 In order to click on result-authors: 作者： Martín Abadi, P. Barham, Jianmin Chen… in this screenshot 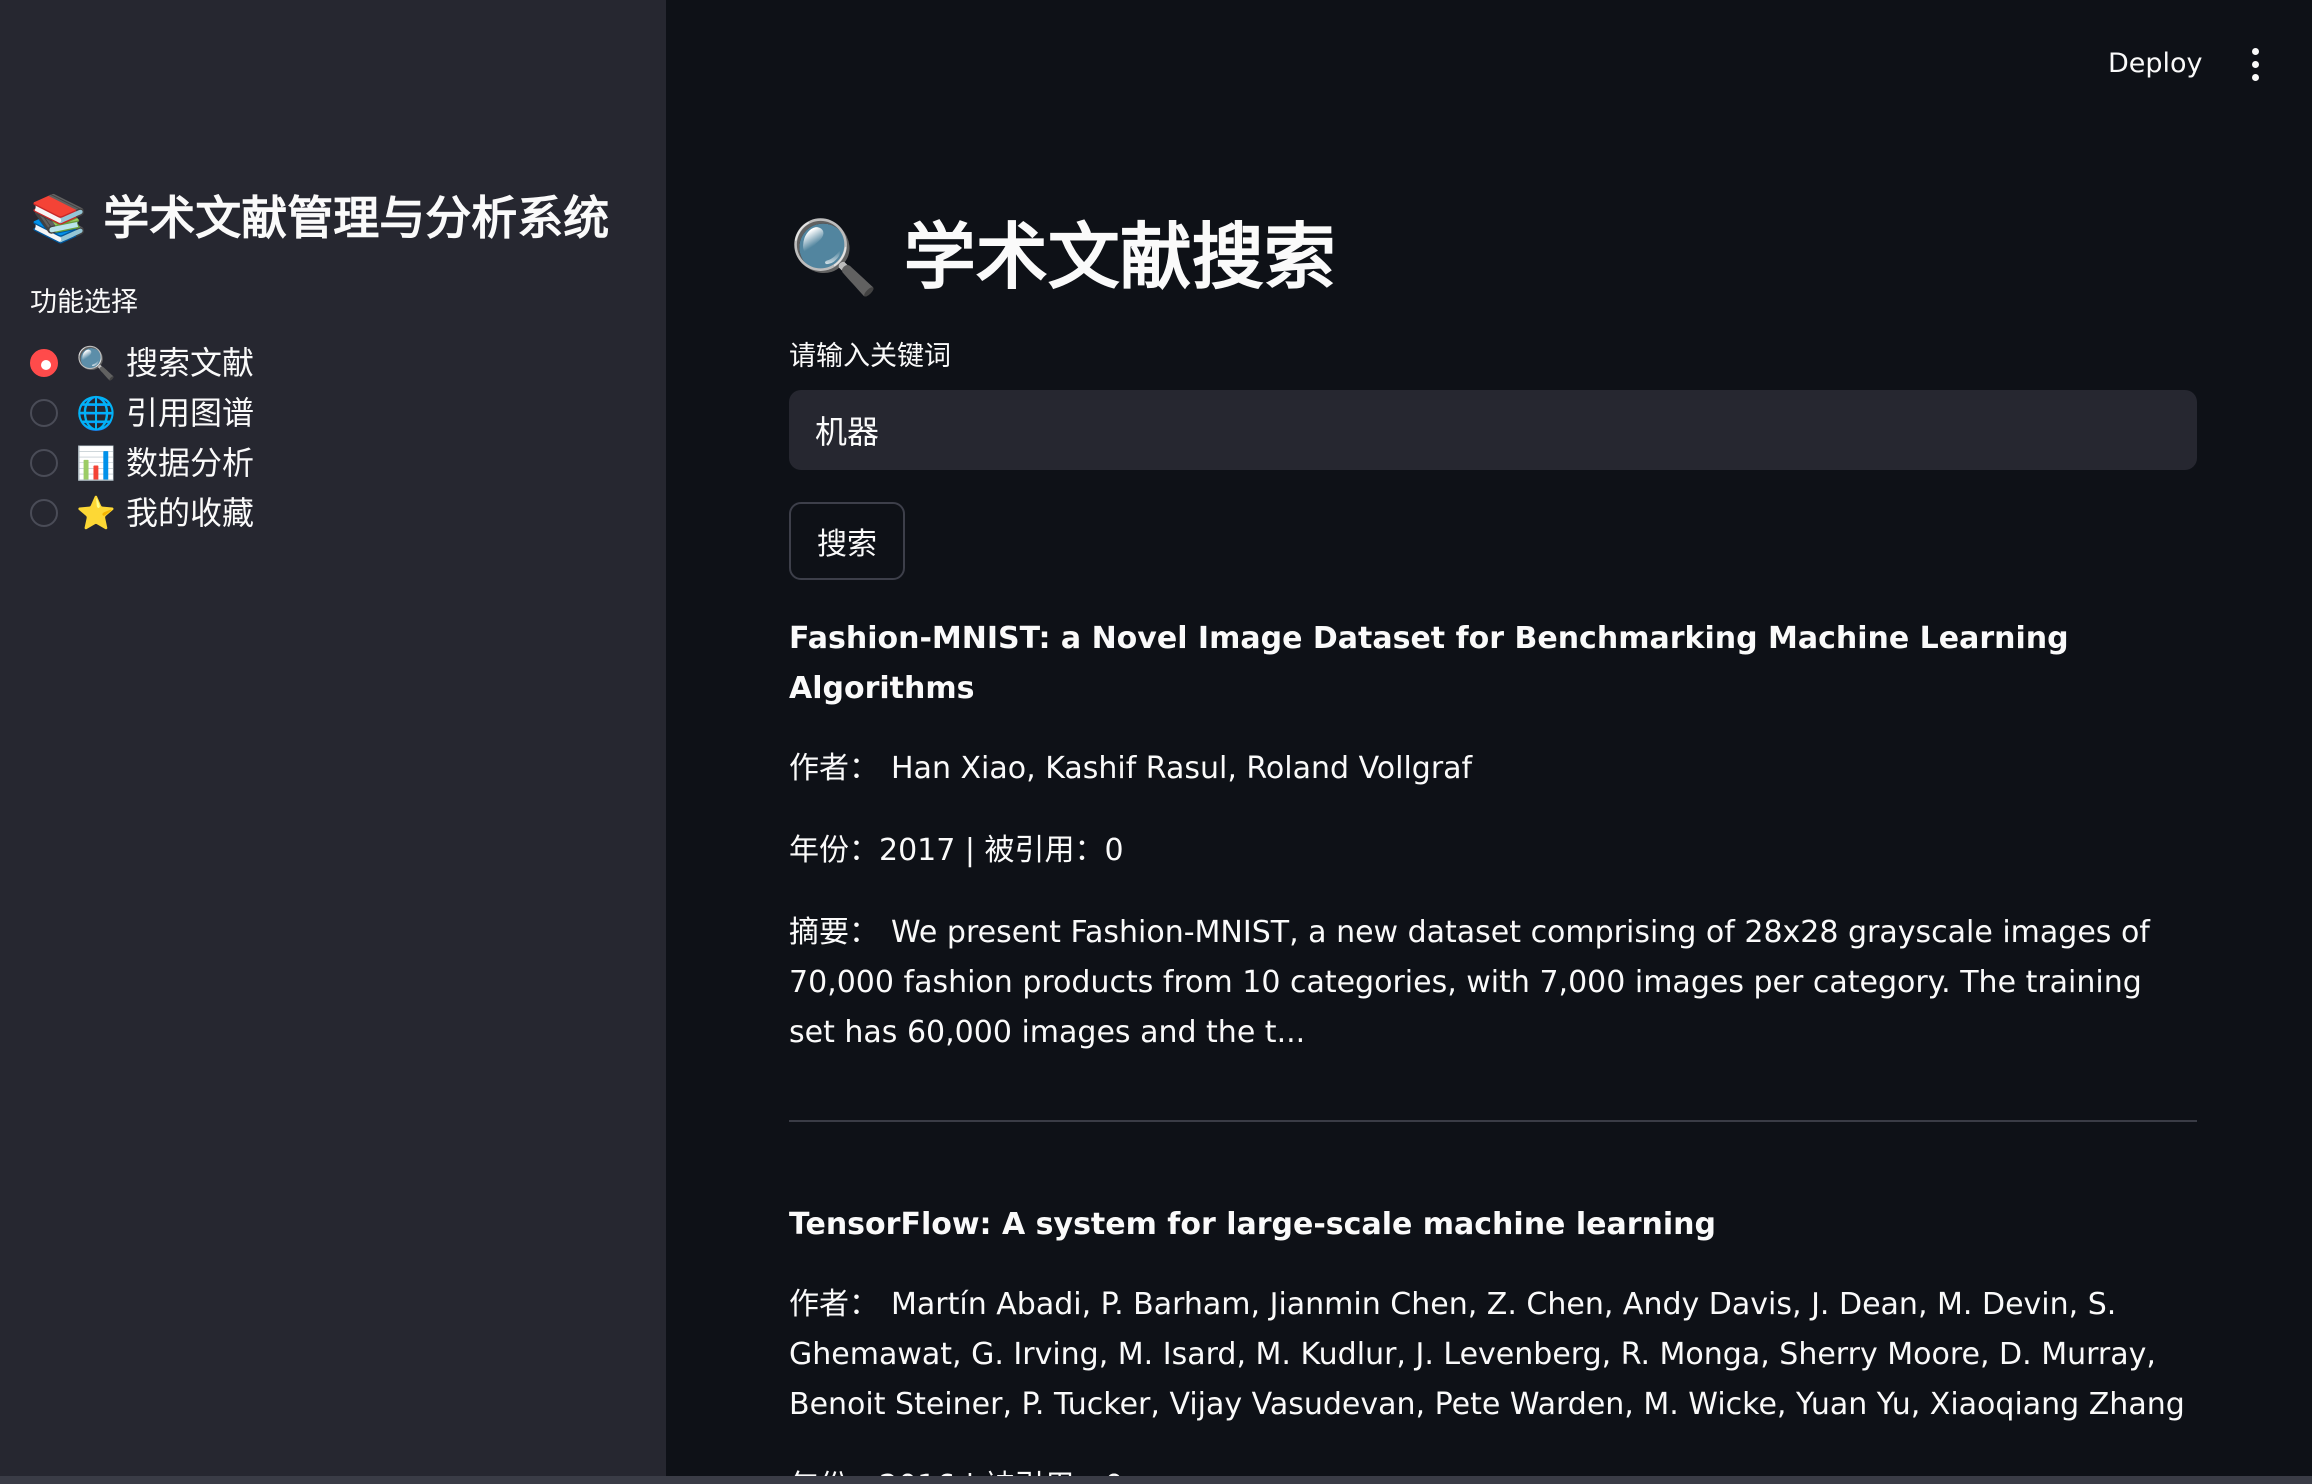, I will do `click(1493, 1355)`.